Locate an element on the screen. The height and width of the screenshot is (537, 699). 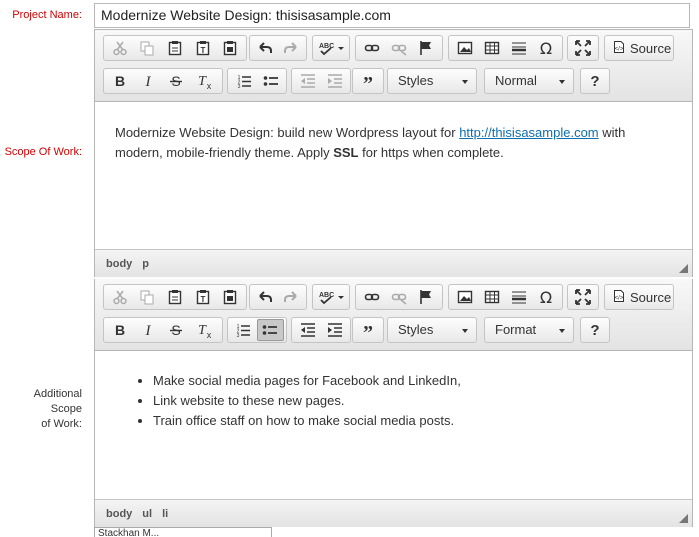
svg-text: ABC is located at coordinates (326, 295).